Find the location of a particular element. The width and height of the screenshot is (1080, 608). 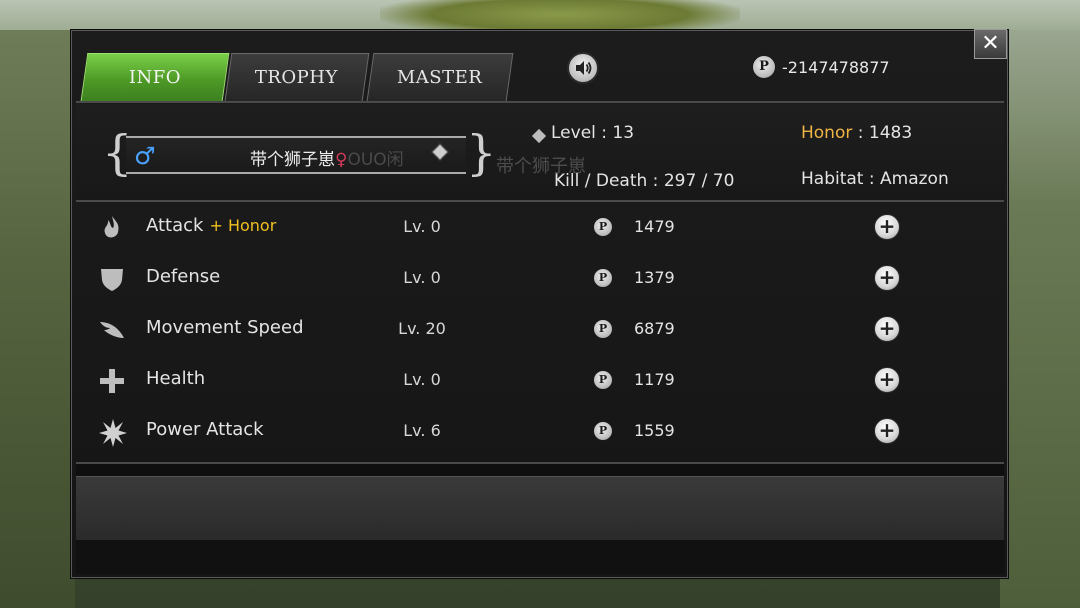

upgrade-name: Movement Speed is located at coordinates (225, 327).